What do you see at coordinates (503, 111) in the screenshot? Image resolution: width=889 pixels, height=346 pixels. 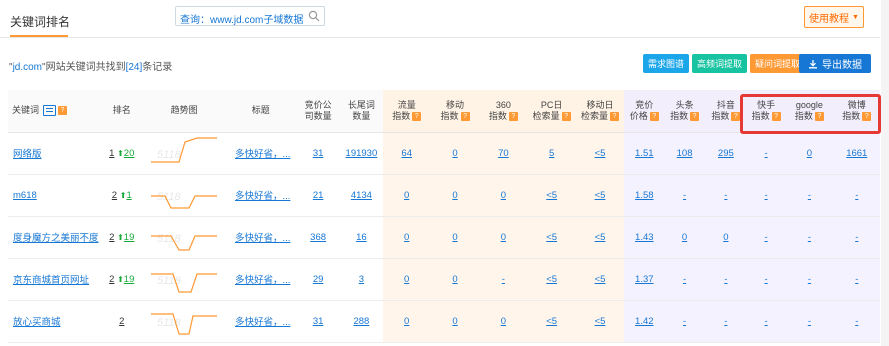 I see `header-360: 360 指数?` at bounding box center [503, 111].